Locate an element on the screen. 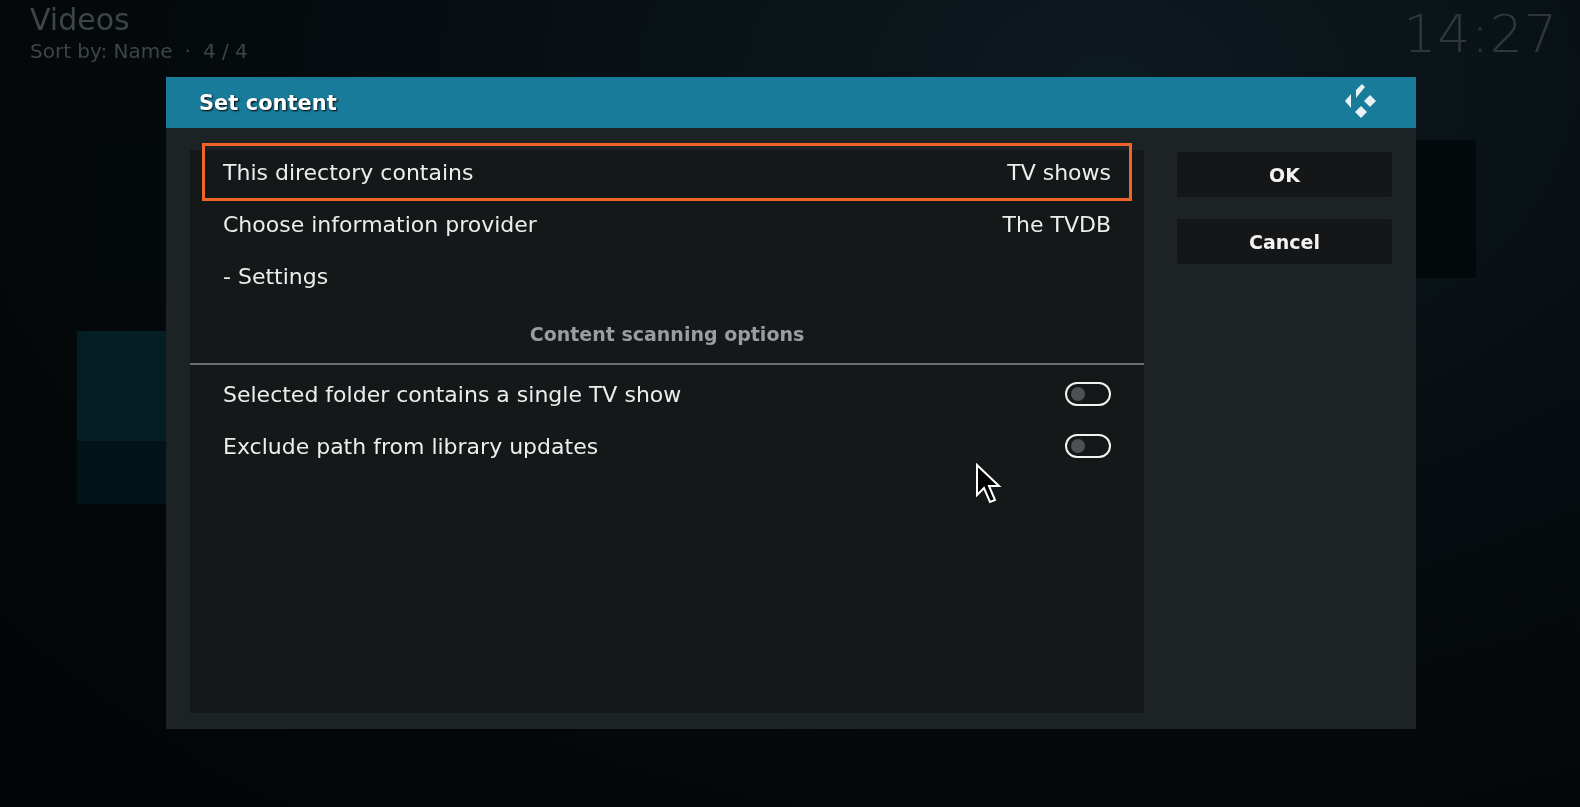  dialog-title: Set content is located at coordinates (268, 102).